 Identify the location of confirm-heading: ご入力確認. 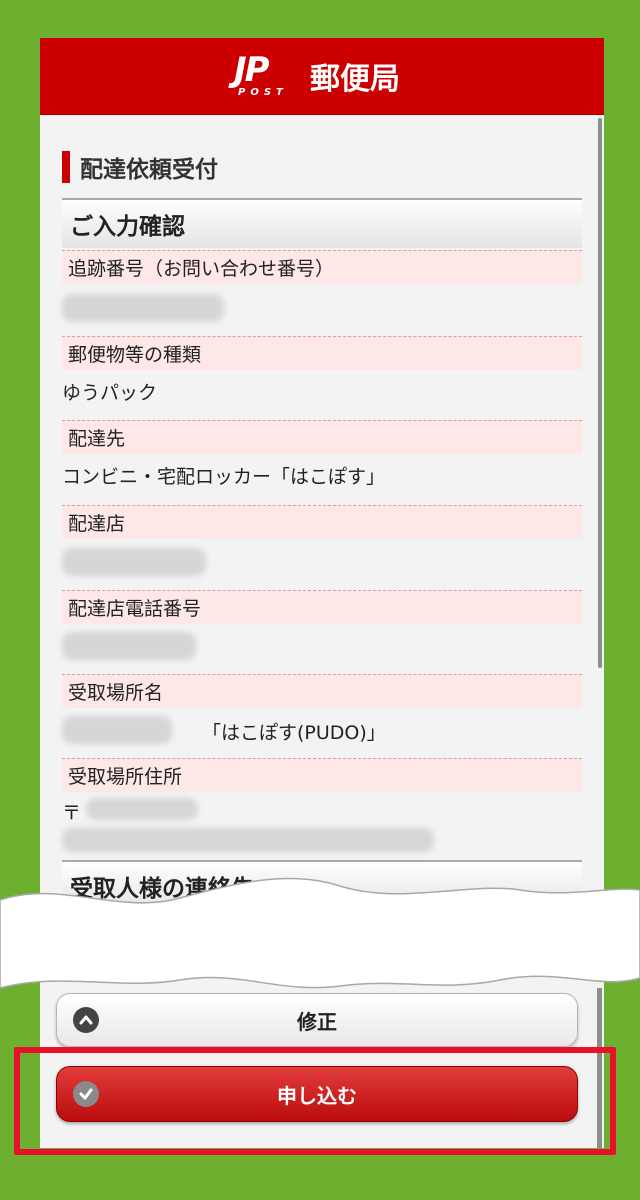
(322, 223).